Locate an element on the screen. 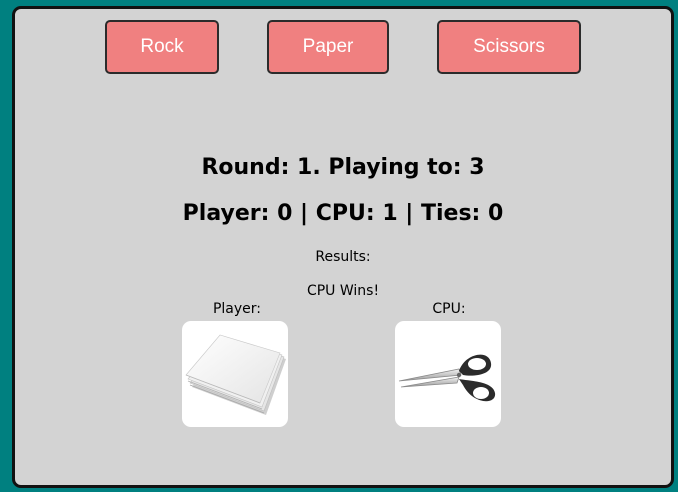 Image resolution: width=678 pixels, height=492 pixels. player-pick-image is located at coordinates (235, 374).